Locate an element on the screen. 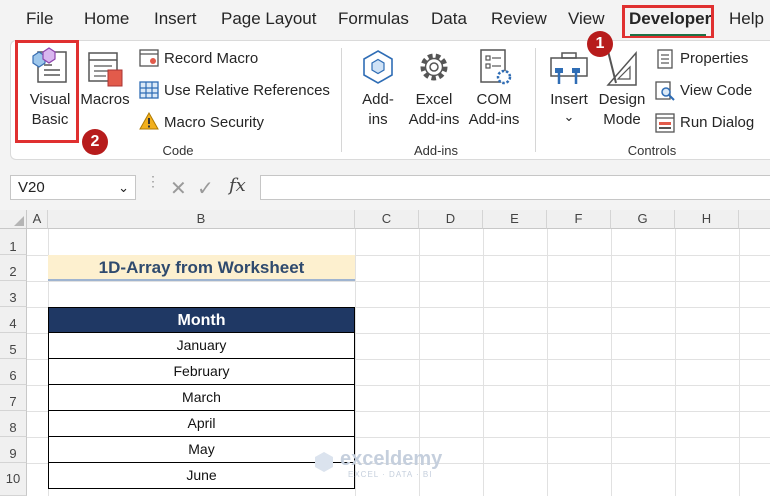 This screenshot has width=770, height=496. table-row: June is located at coordinates (201, 476).